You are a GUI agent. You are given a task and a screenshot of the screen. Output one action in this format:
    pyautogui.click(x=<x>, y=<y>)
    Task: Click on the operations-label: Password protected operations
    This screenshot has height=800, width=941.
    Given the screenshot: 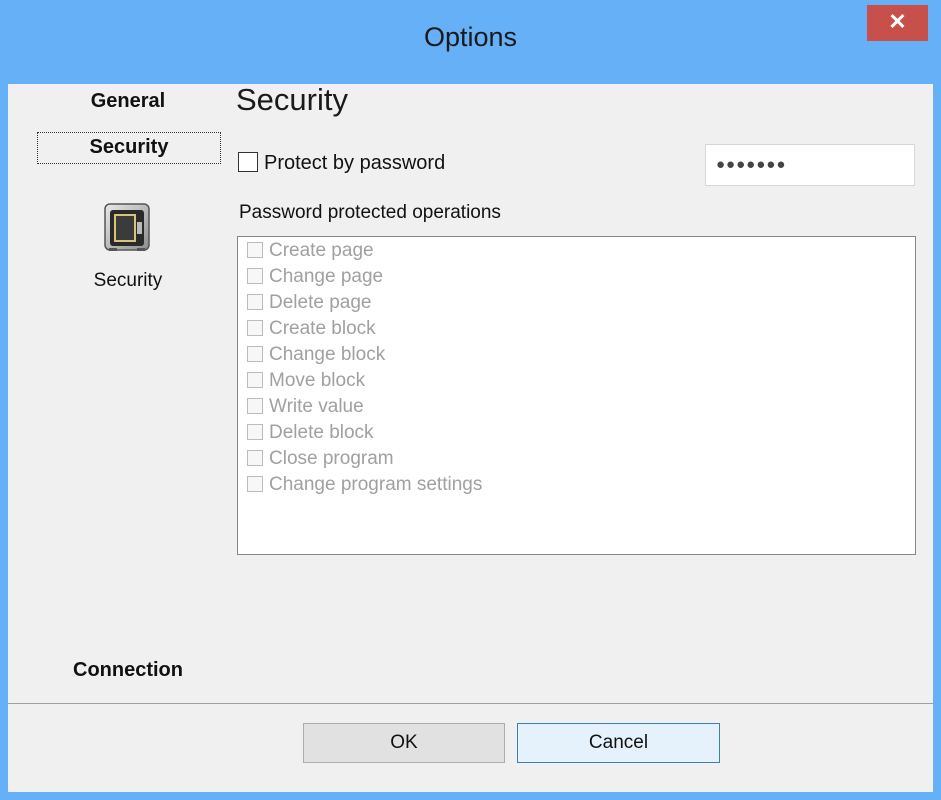 What is the action you would take?
    pyautogui.click(x=370, y=212)
    